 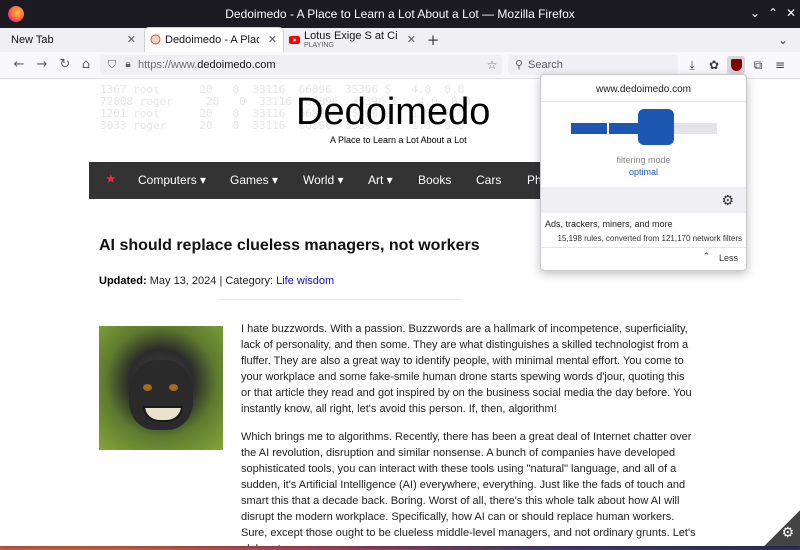 What do you see at coordinates (643, 160) in the screenshot?
I see `filtering-mode-label: filtering mode` at bounding box center [643, 160].